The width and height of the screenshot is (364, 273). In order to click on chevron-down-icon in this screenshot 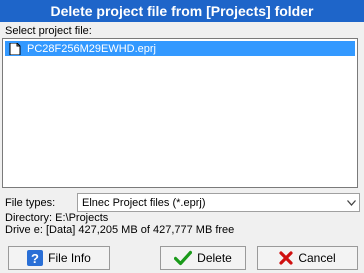, I will do `click(351, 202)`.